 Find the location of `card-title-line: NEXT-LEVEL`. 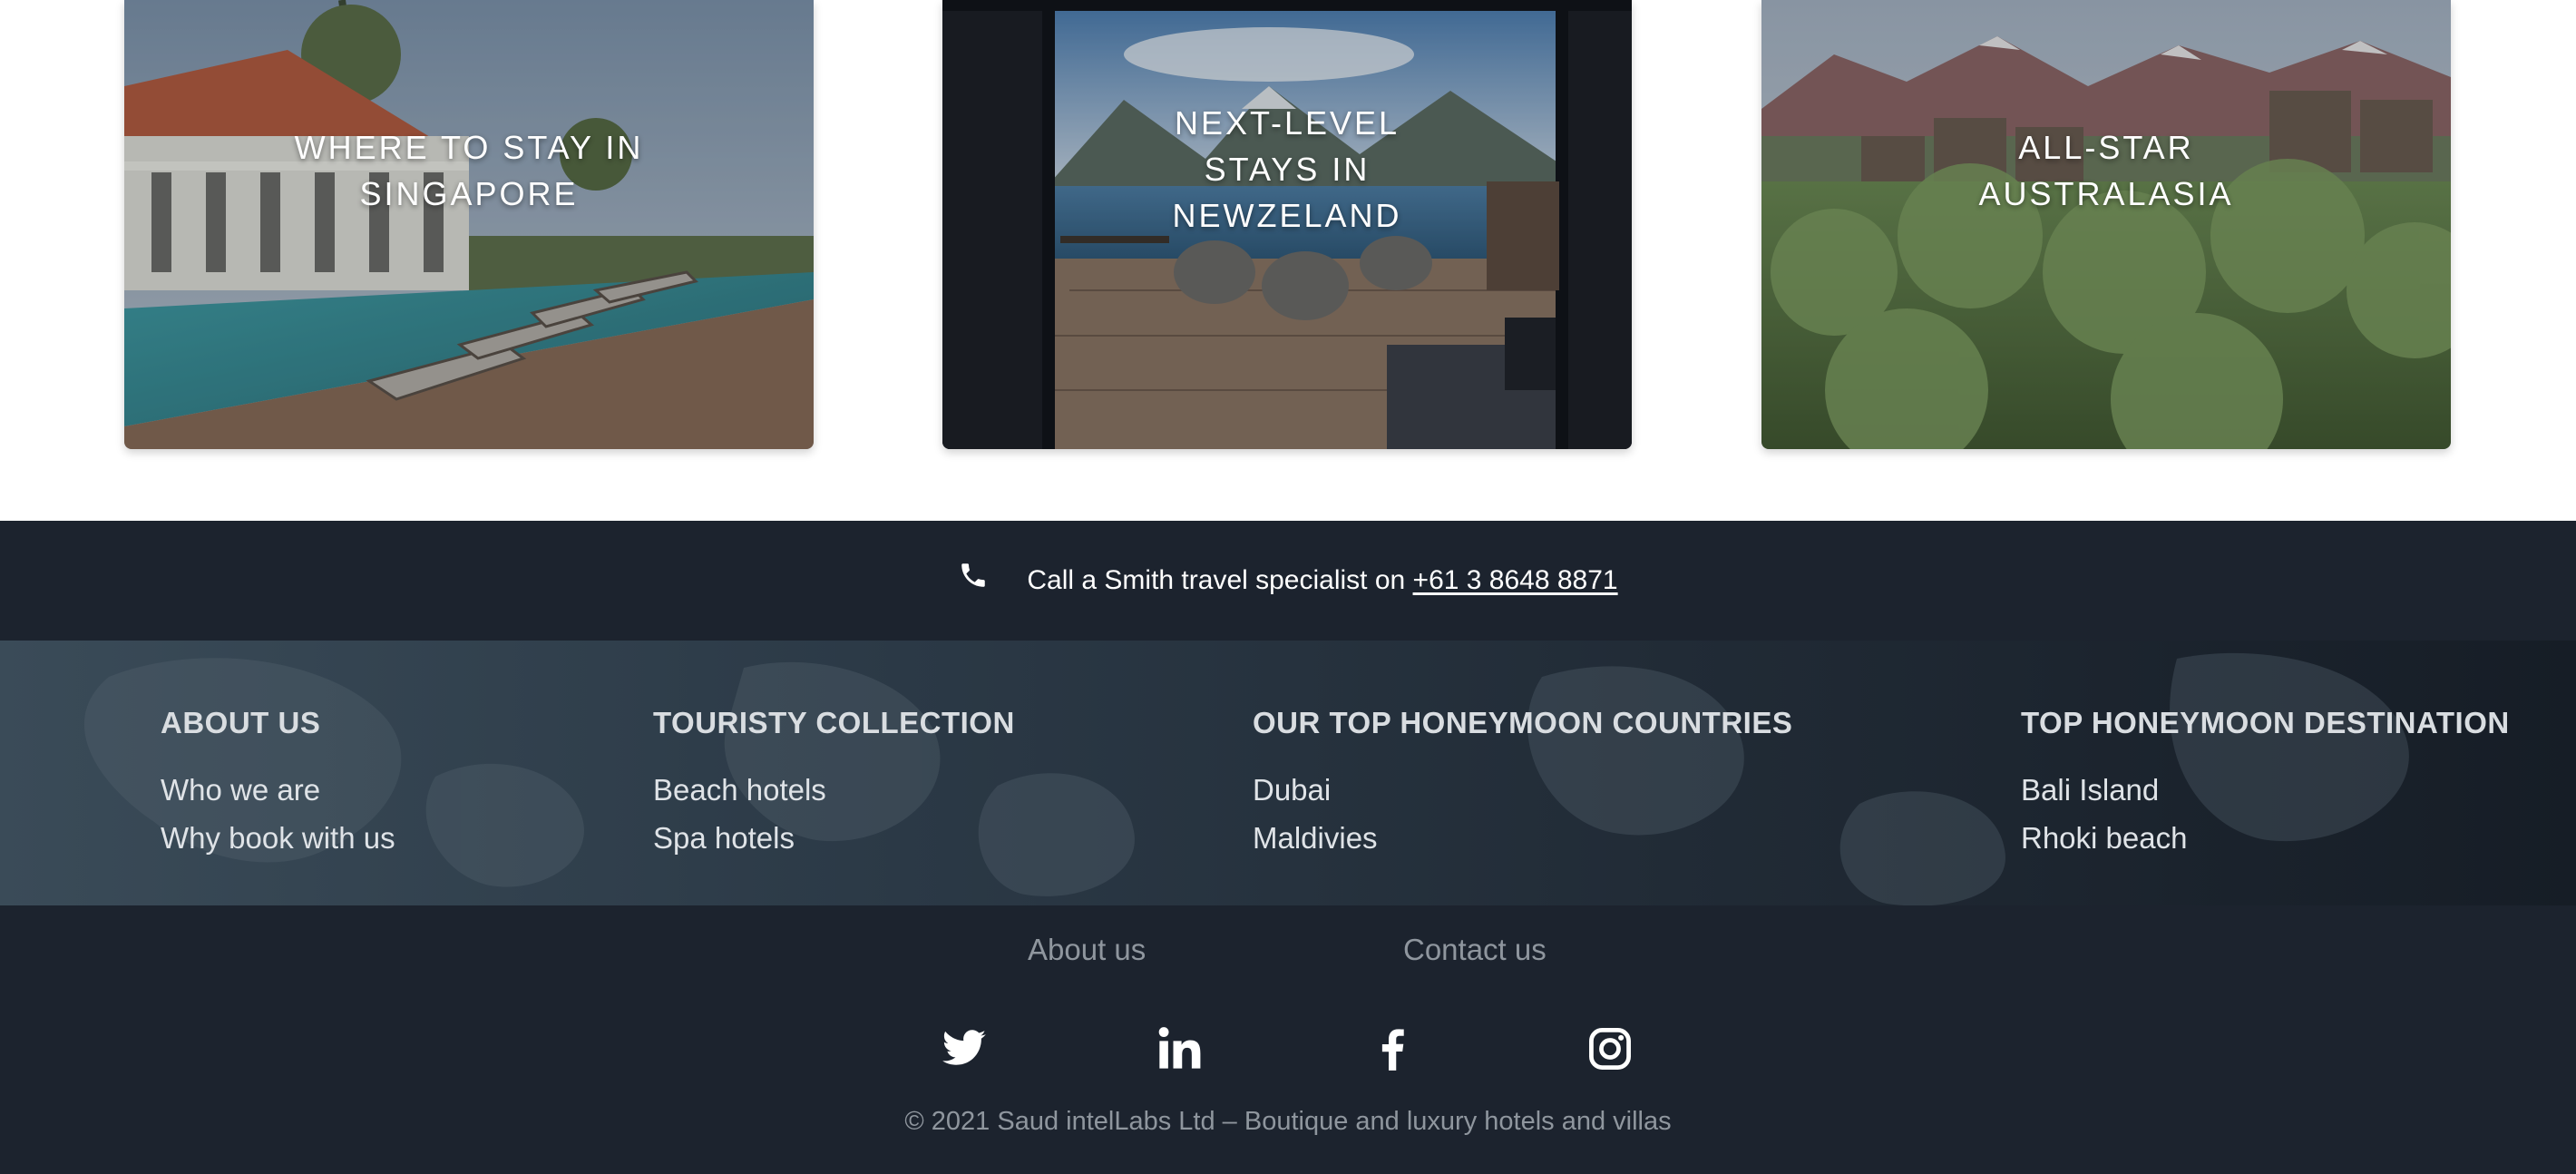

card-title-line: NEXT-LEVEL is located at coordinates (1287, 123).